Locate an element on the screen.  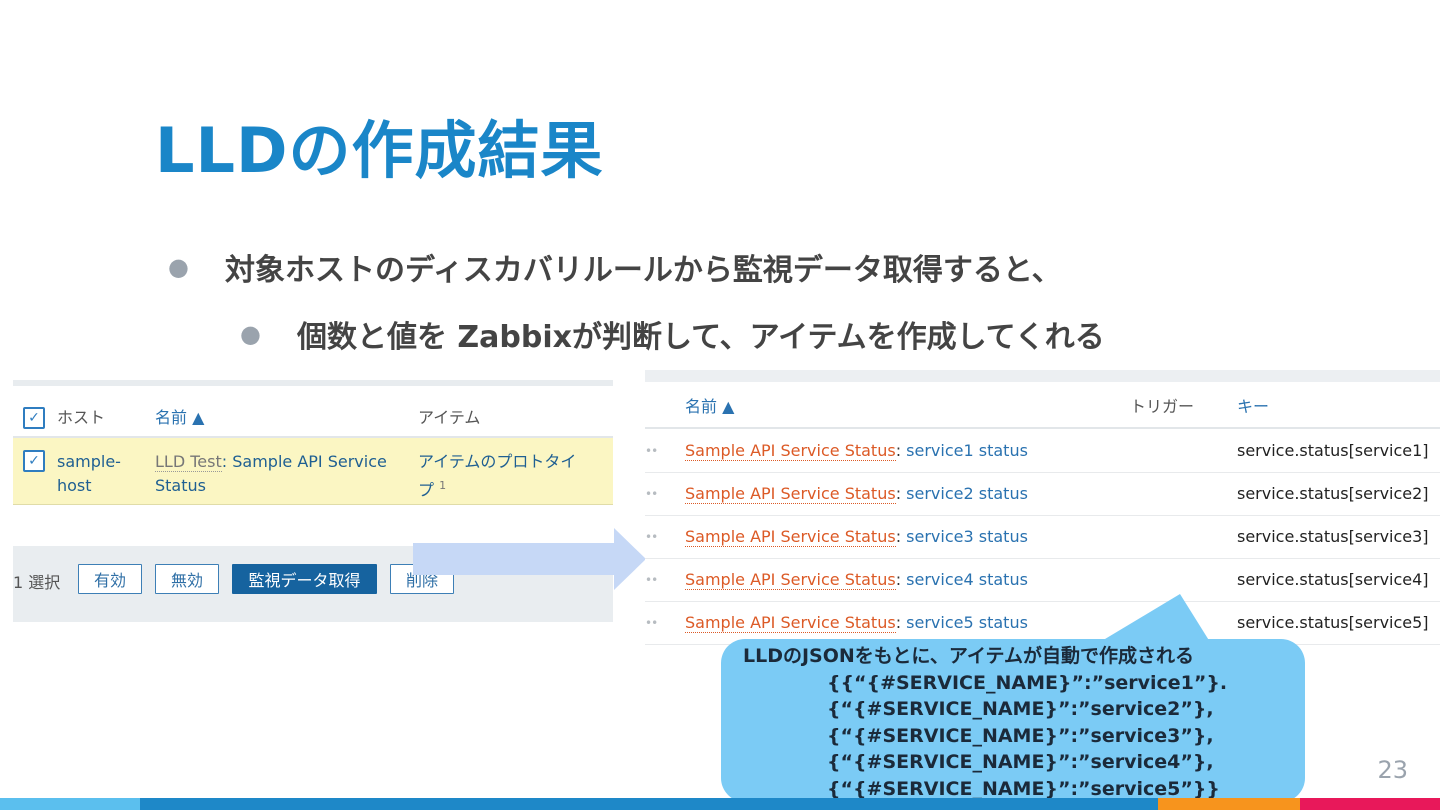
selected-count: 1 選択 is located at coordinates (37, 582).